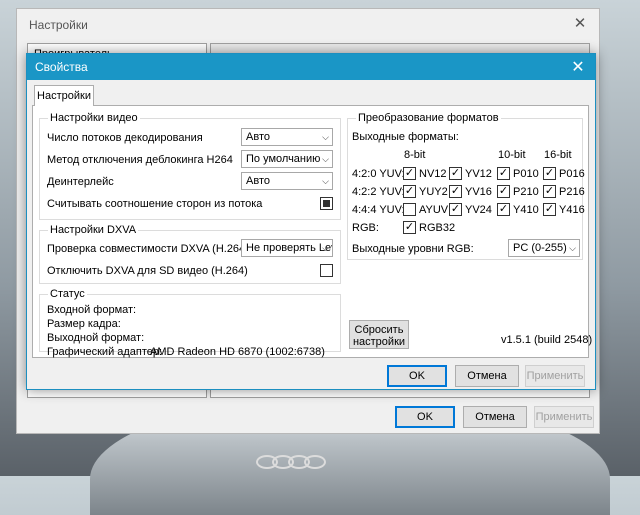 This screenshot has width=640, height=515. Describe the element at coordinates (487, 376) in the screenshot. I see `dialog-cancel-button: Отмена` at that location.